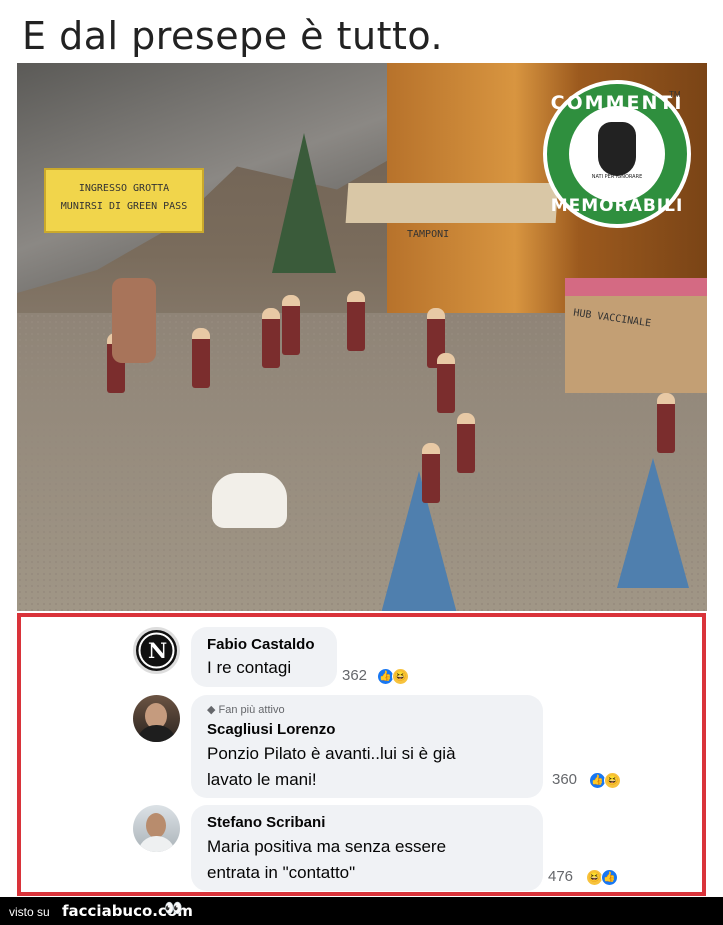 This screenshot has width=723, height=925. Describe the element at coordinates (124, 188) in the screenshot. I see `sign-line-1: INGRESSO GROTTA` at that location.